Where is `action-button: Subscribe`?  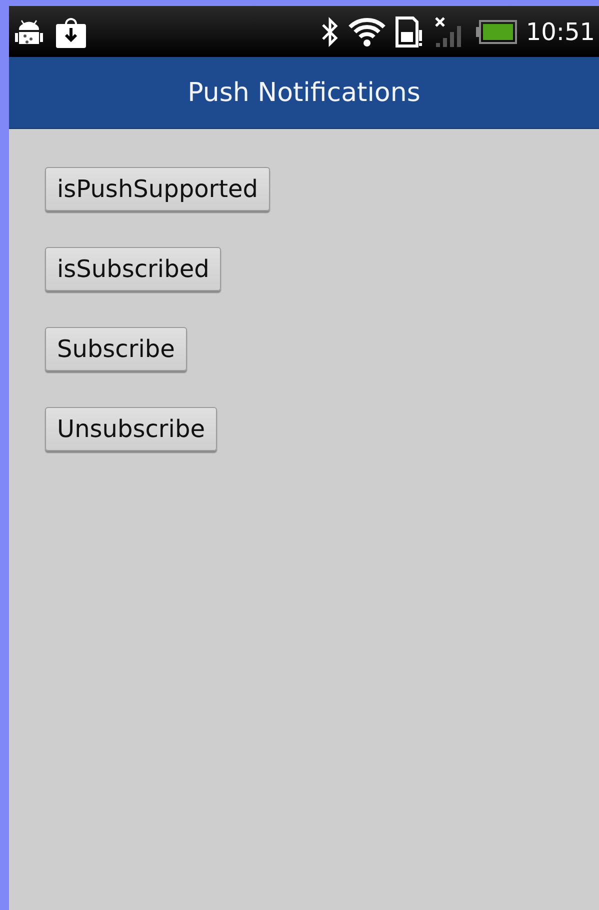 action-button: Subscribe is located at coordinates (116, 349).